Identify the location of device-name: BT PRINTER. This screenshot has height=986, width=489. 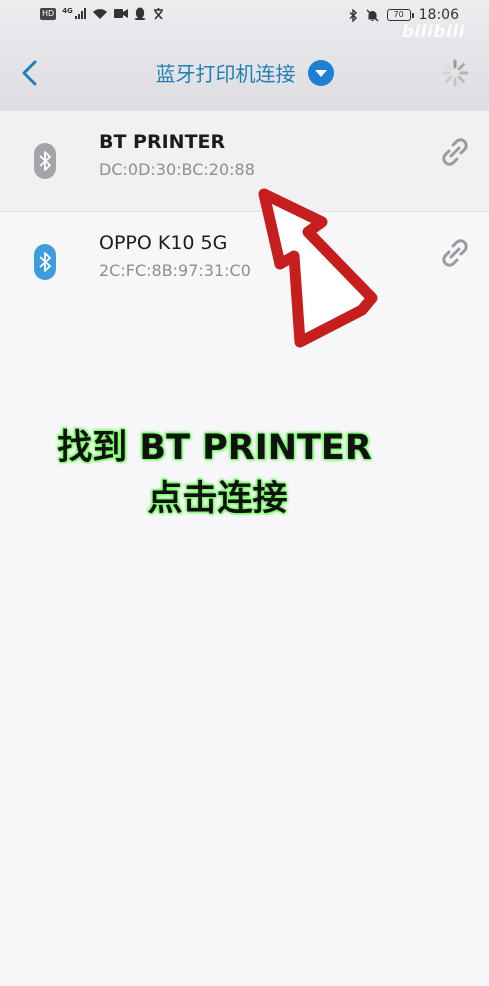
(162, 142).